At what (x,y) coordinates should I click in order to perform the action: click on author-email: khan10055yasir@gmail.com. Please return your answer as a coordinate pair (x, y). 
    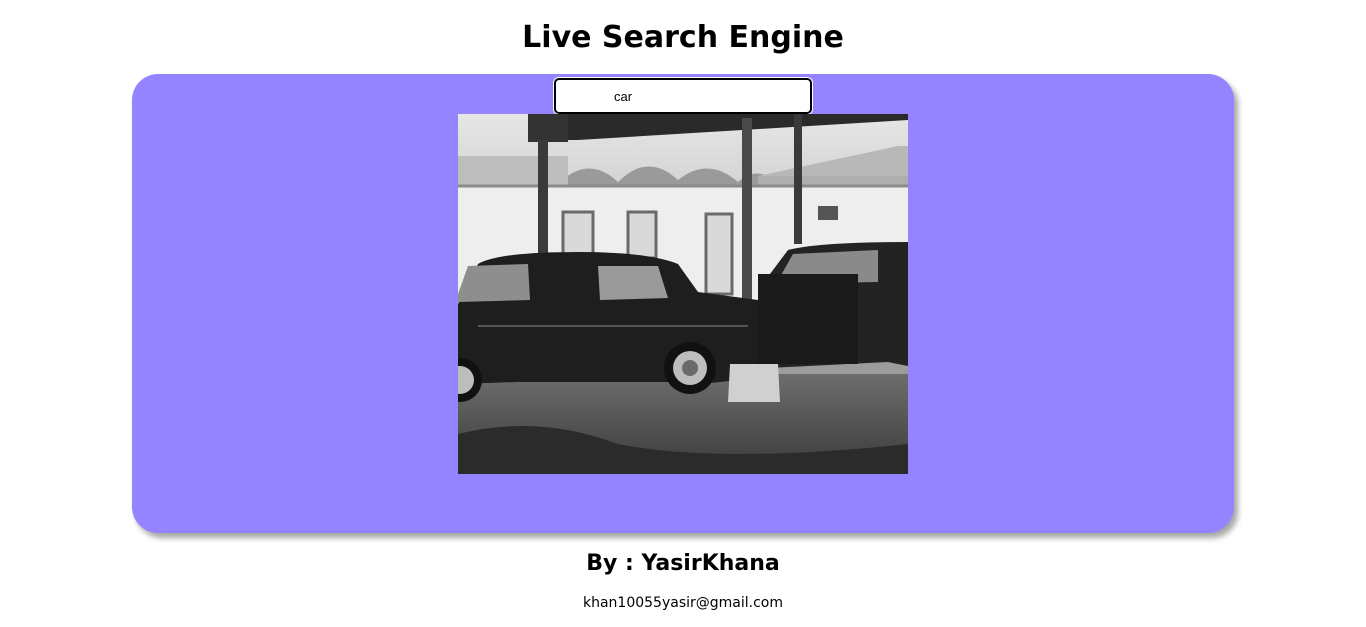
    Looking at the image, I should click on (682, 603).